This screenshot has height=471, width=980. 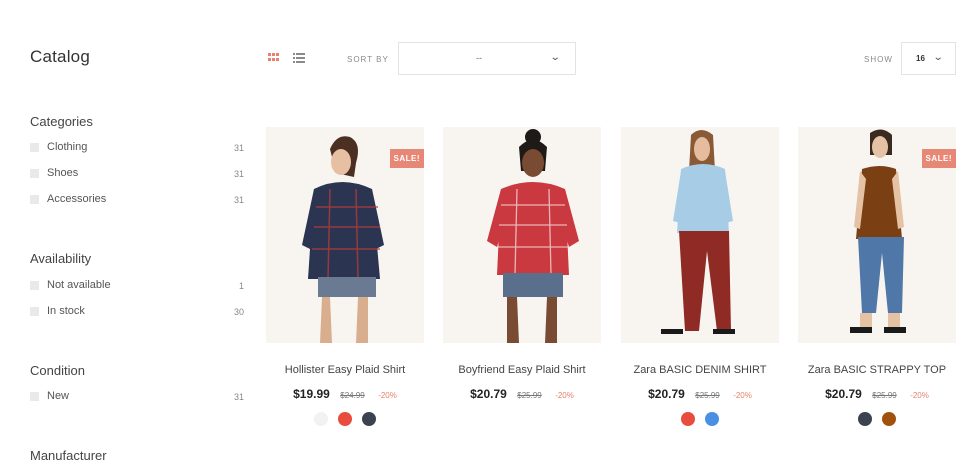 What do you see at coordinates (137, 200) in the screenshot?
I see `filter-item-accessories: Accessories 31` at bounding box center [137, 200].